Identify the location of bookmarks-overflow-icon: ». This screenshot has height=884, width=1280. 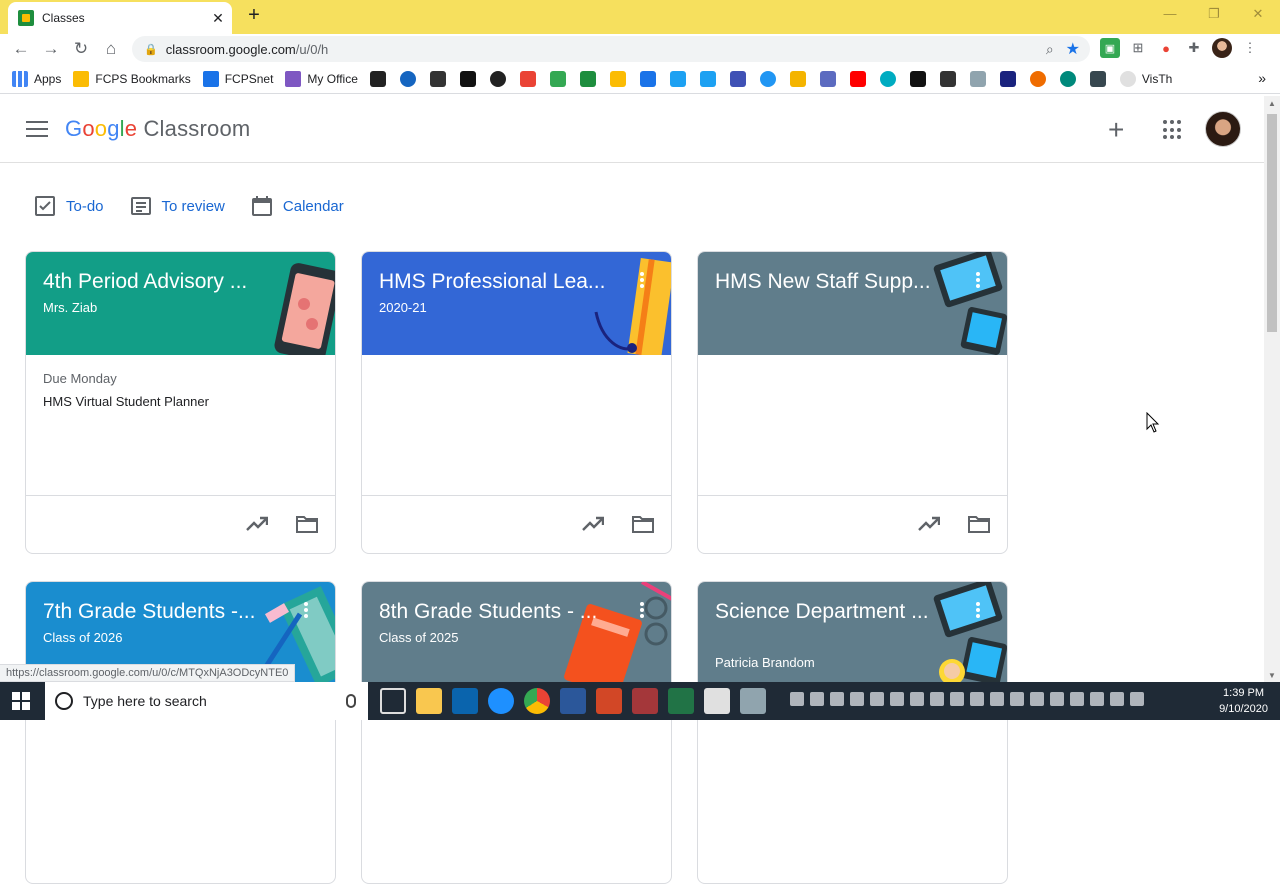
(1262, 78).